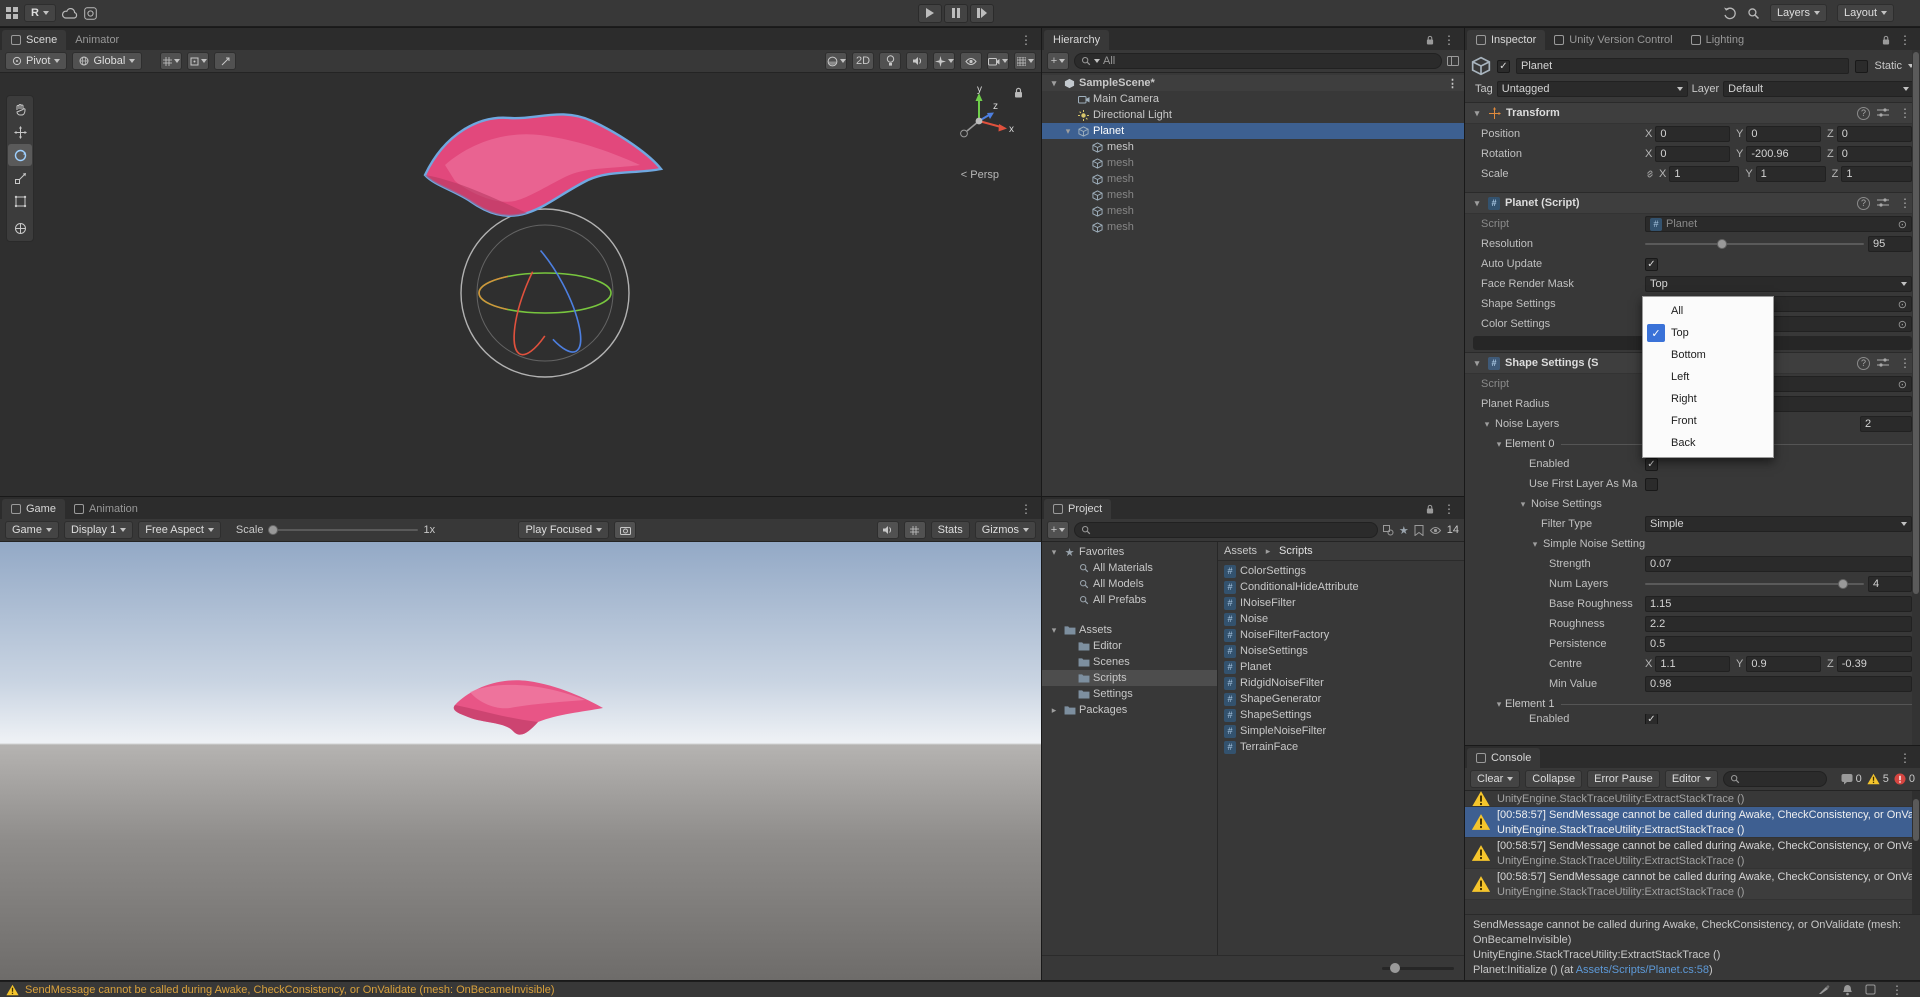 This screenshot has height=997, width=1920. Describe the element at coordinates (1341, 571) in the screenshot. I see `script-file-row: # ColorSettings` at that location.